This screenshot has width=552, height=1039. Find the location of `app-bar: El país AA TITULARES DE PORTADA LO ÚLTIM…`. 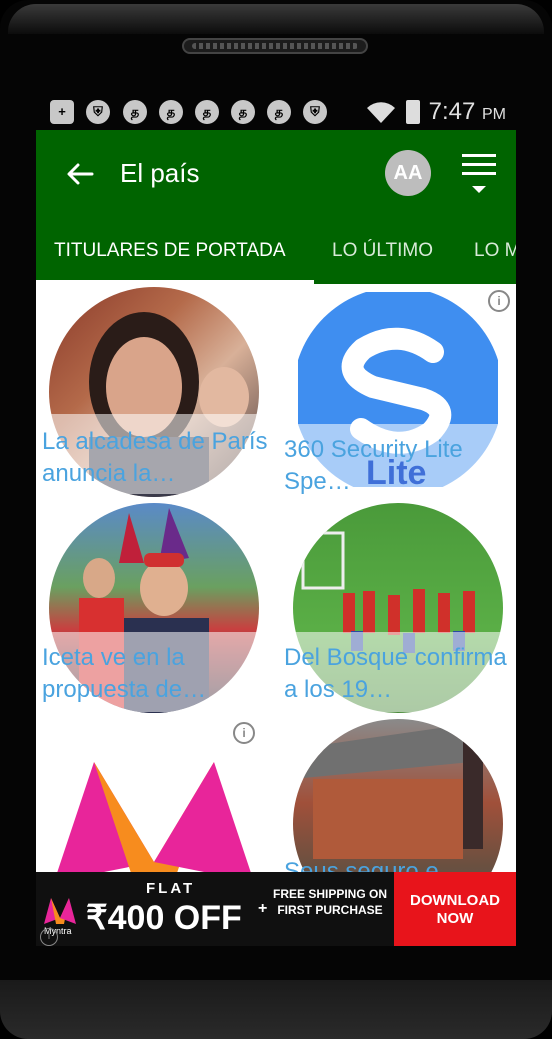

app-bar: El país AA TITULARES DE PORTADA LO ÚLTIM… is located at coordinates (276, 207).